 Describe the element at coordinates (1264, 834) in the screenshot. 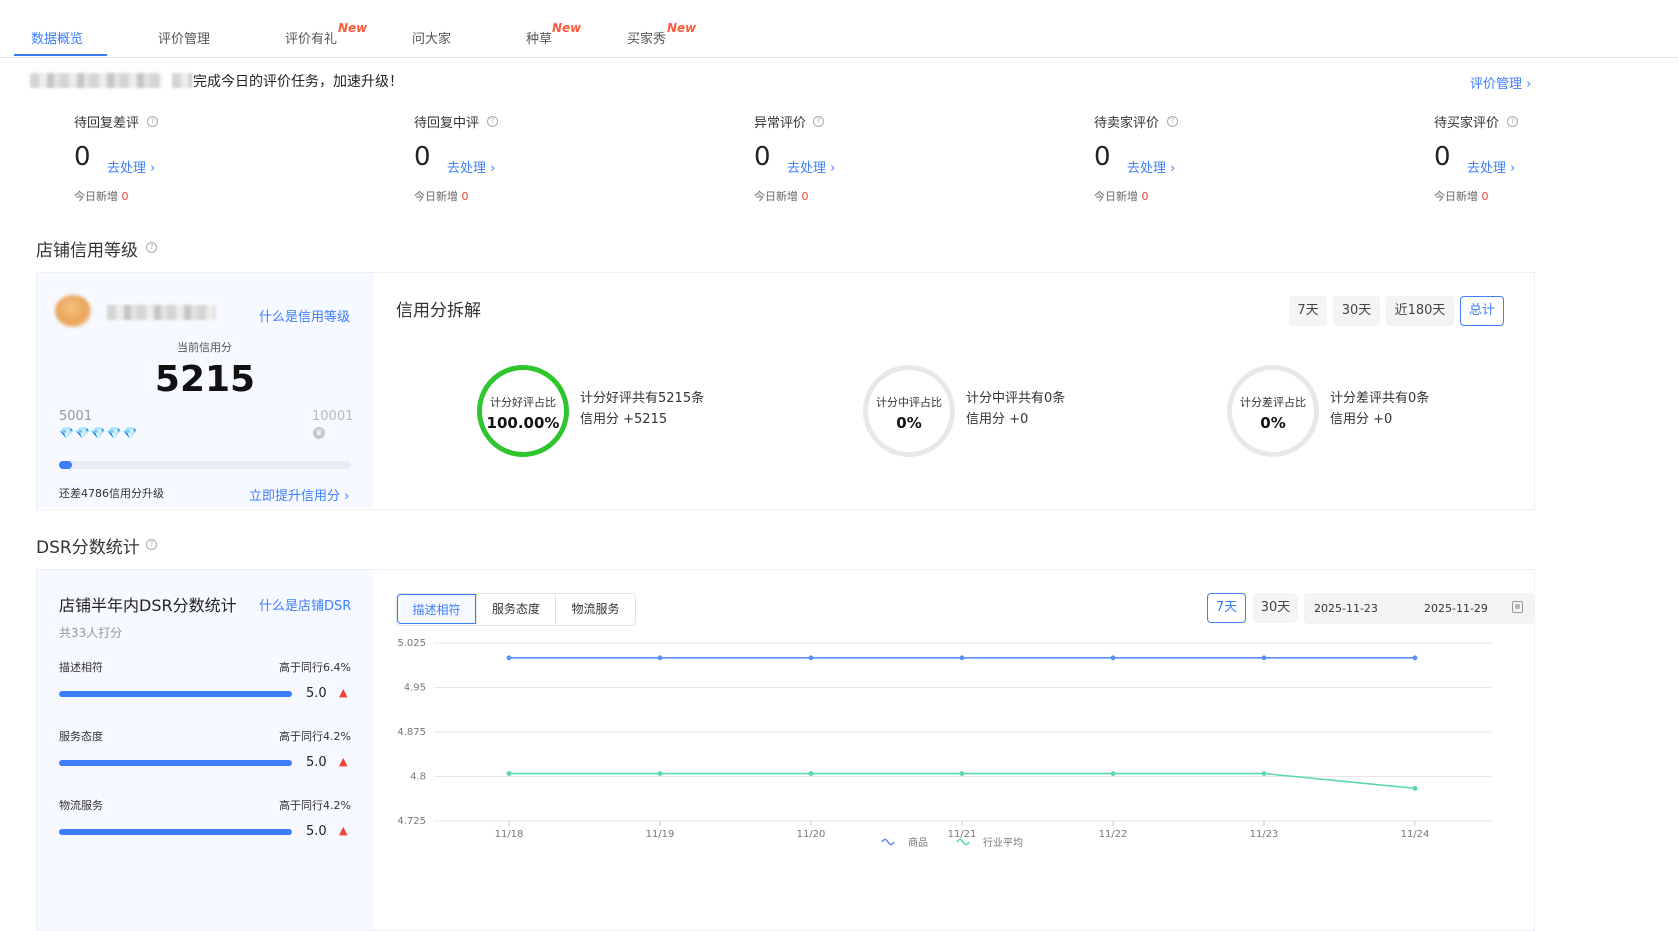

I see `x-tick-label: 11/23` at that location.